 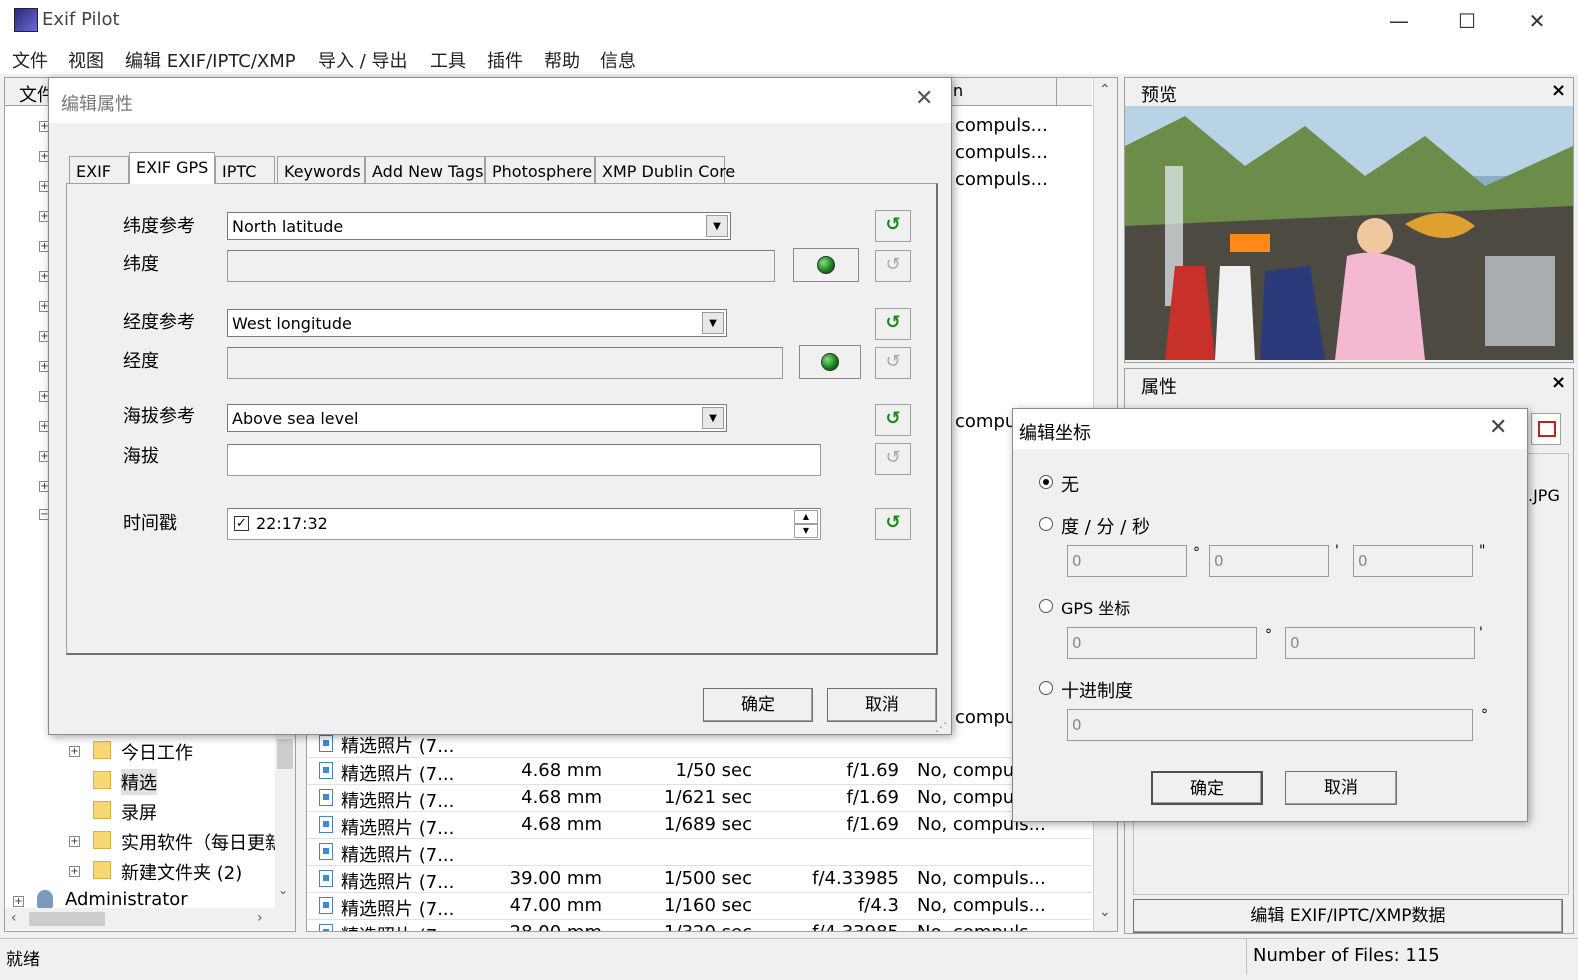 What do you see at coordinates (86, 60) in the screenshot?
I see `menu-view: 视图` at bounding box center [86, 60].